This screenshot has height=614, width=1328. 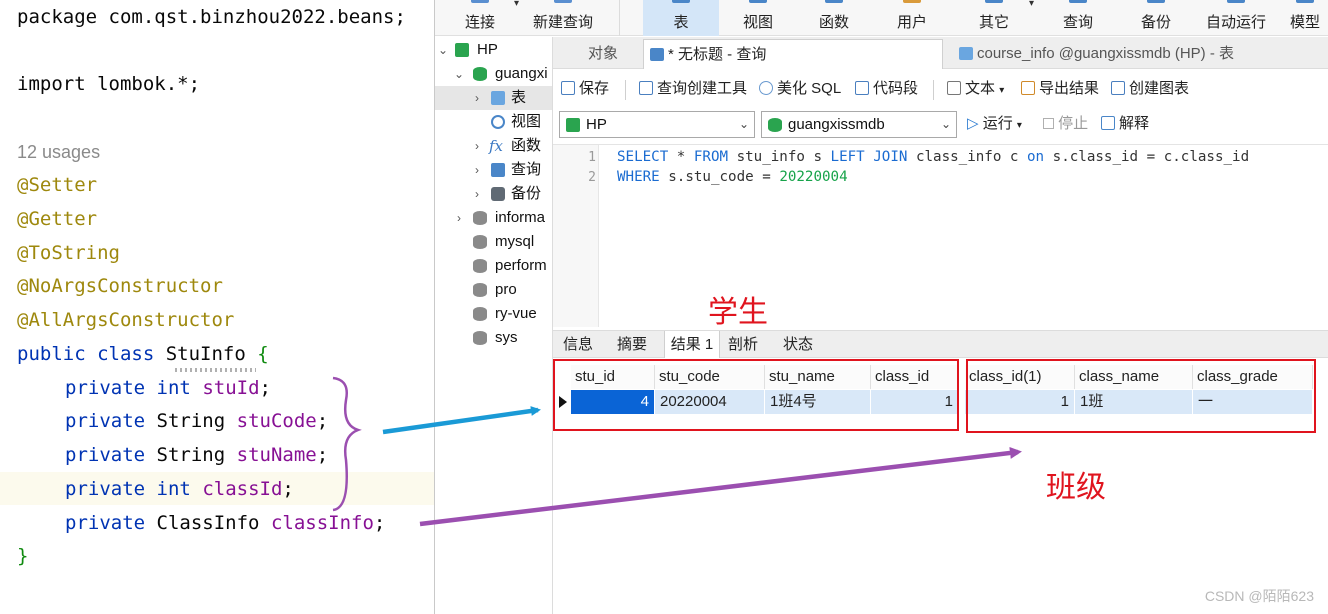 I want to click on line-number: 2, so click(x=592, y=177).